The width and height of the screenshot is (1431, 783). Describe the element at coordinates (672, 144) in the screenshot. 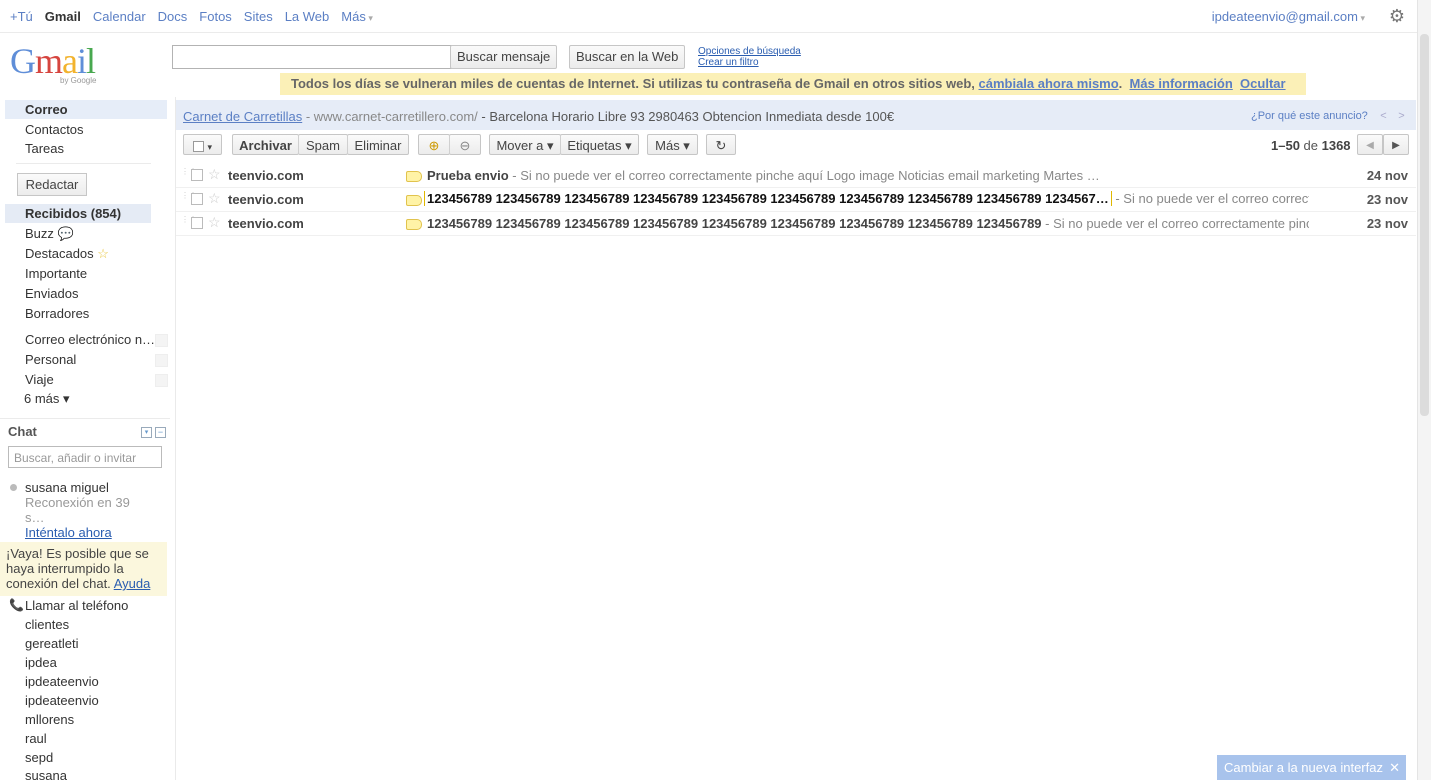

I see `more-actions-button: Más ▾` at that location.